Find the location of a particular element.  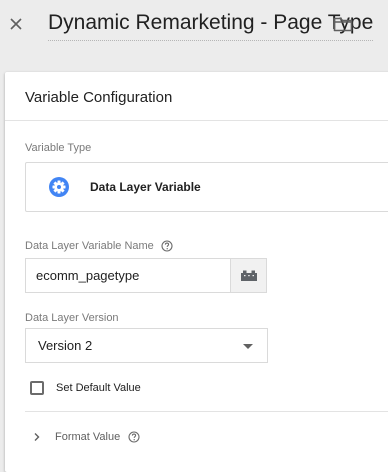

card-title: Variable Configuration is located at coordinates (99, 97).